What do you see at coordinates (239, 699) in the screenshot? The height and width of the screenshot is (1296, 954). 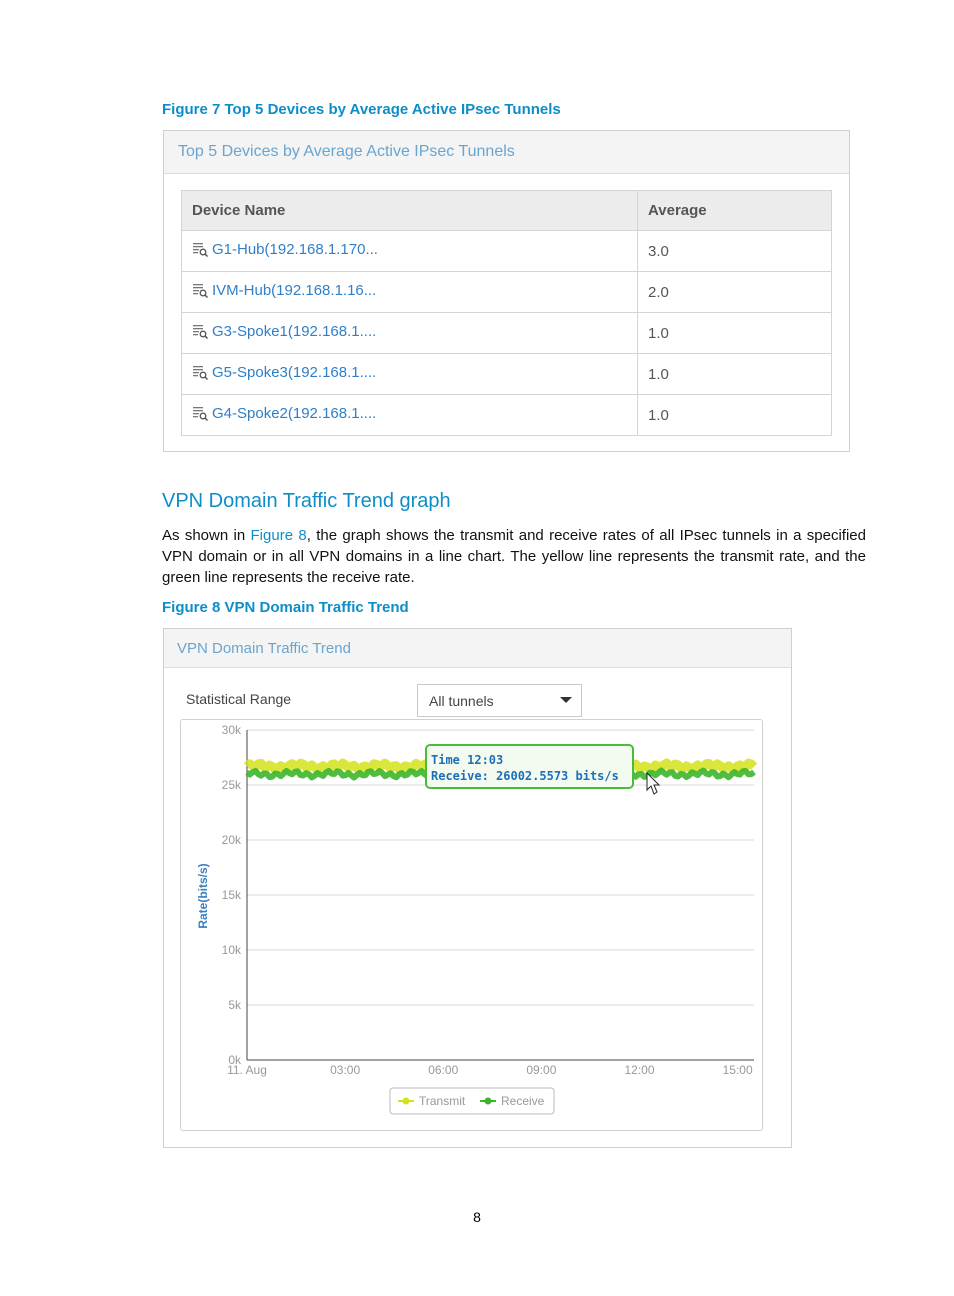 I see `statistical-range-label: Statistical Range` at bounding box center [239, 699].